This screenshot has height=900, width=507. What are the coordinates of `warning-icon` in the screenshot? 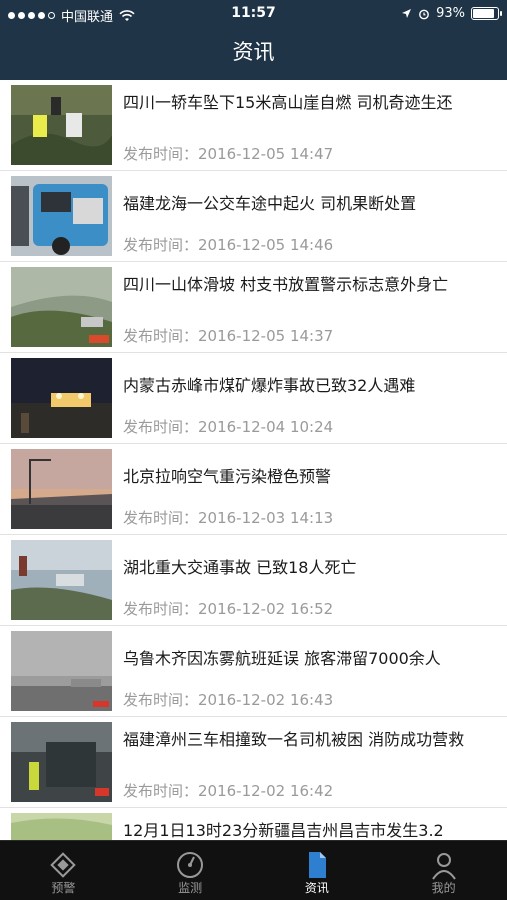 It's located at (63, 865).